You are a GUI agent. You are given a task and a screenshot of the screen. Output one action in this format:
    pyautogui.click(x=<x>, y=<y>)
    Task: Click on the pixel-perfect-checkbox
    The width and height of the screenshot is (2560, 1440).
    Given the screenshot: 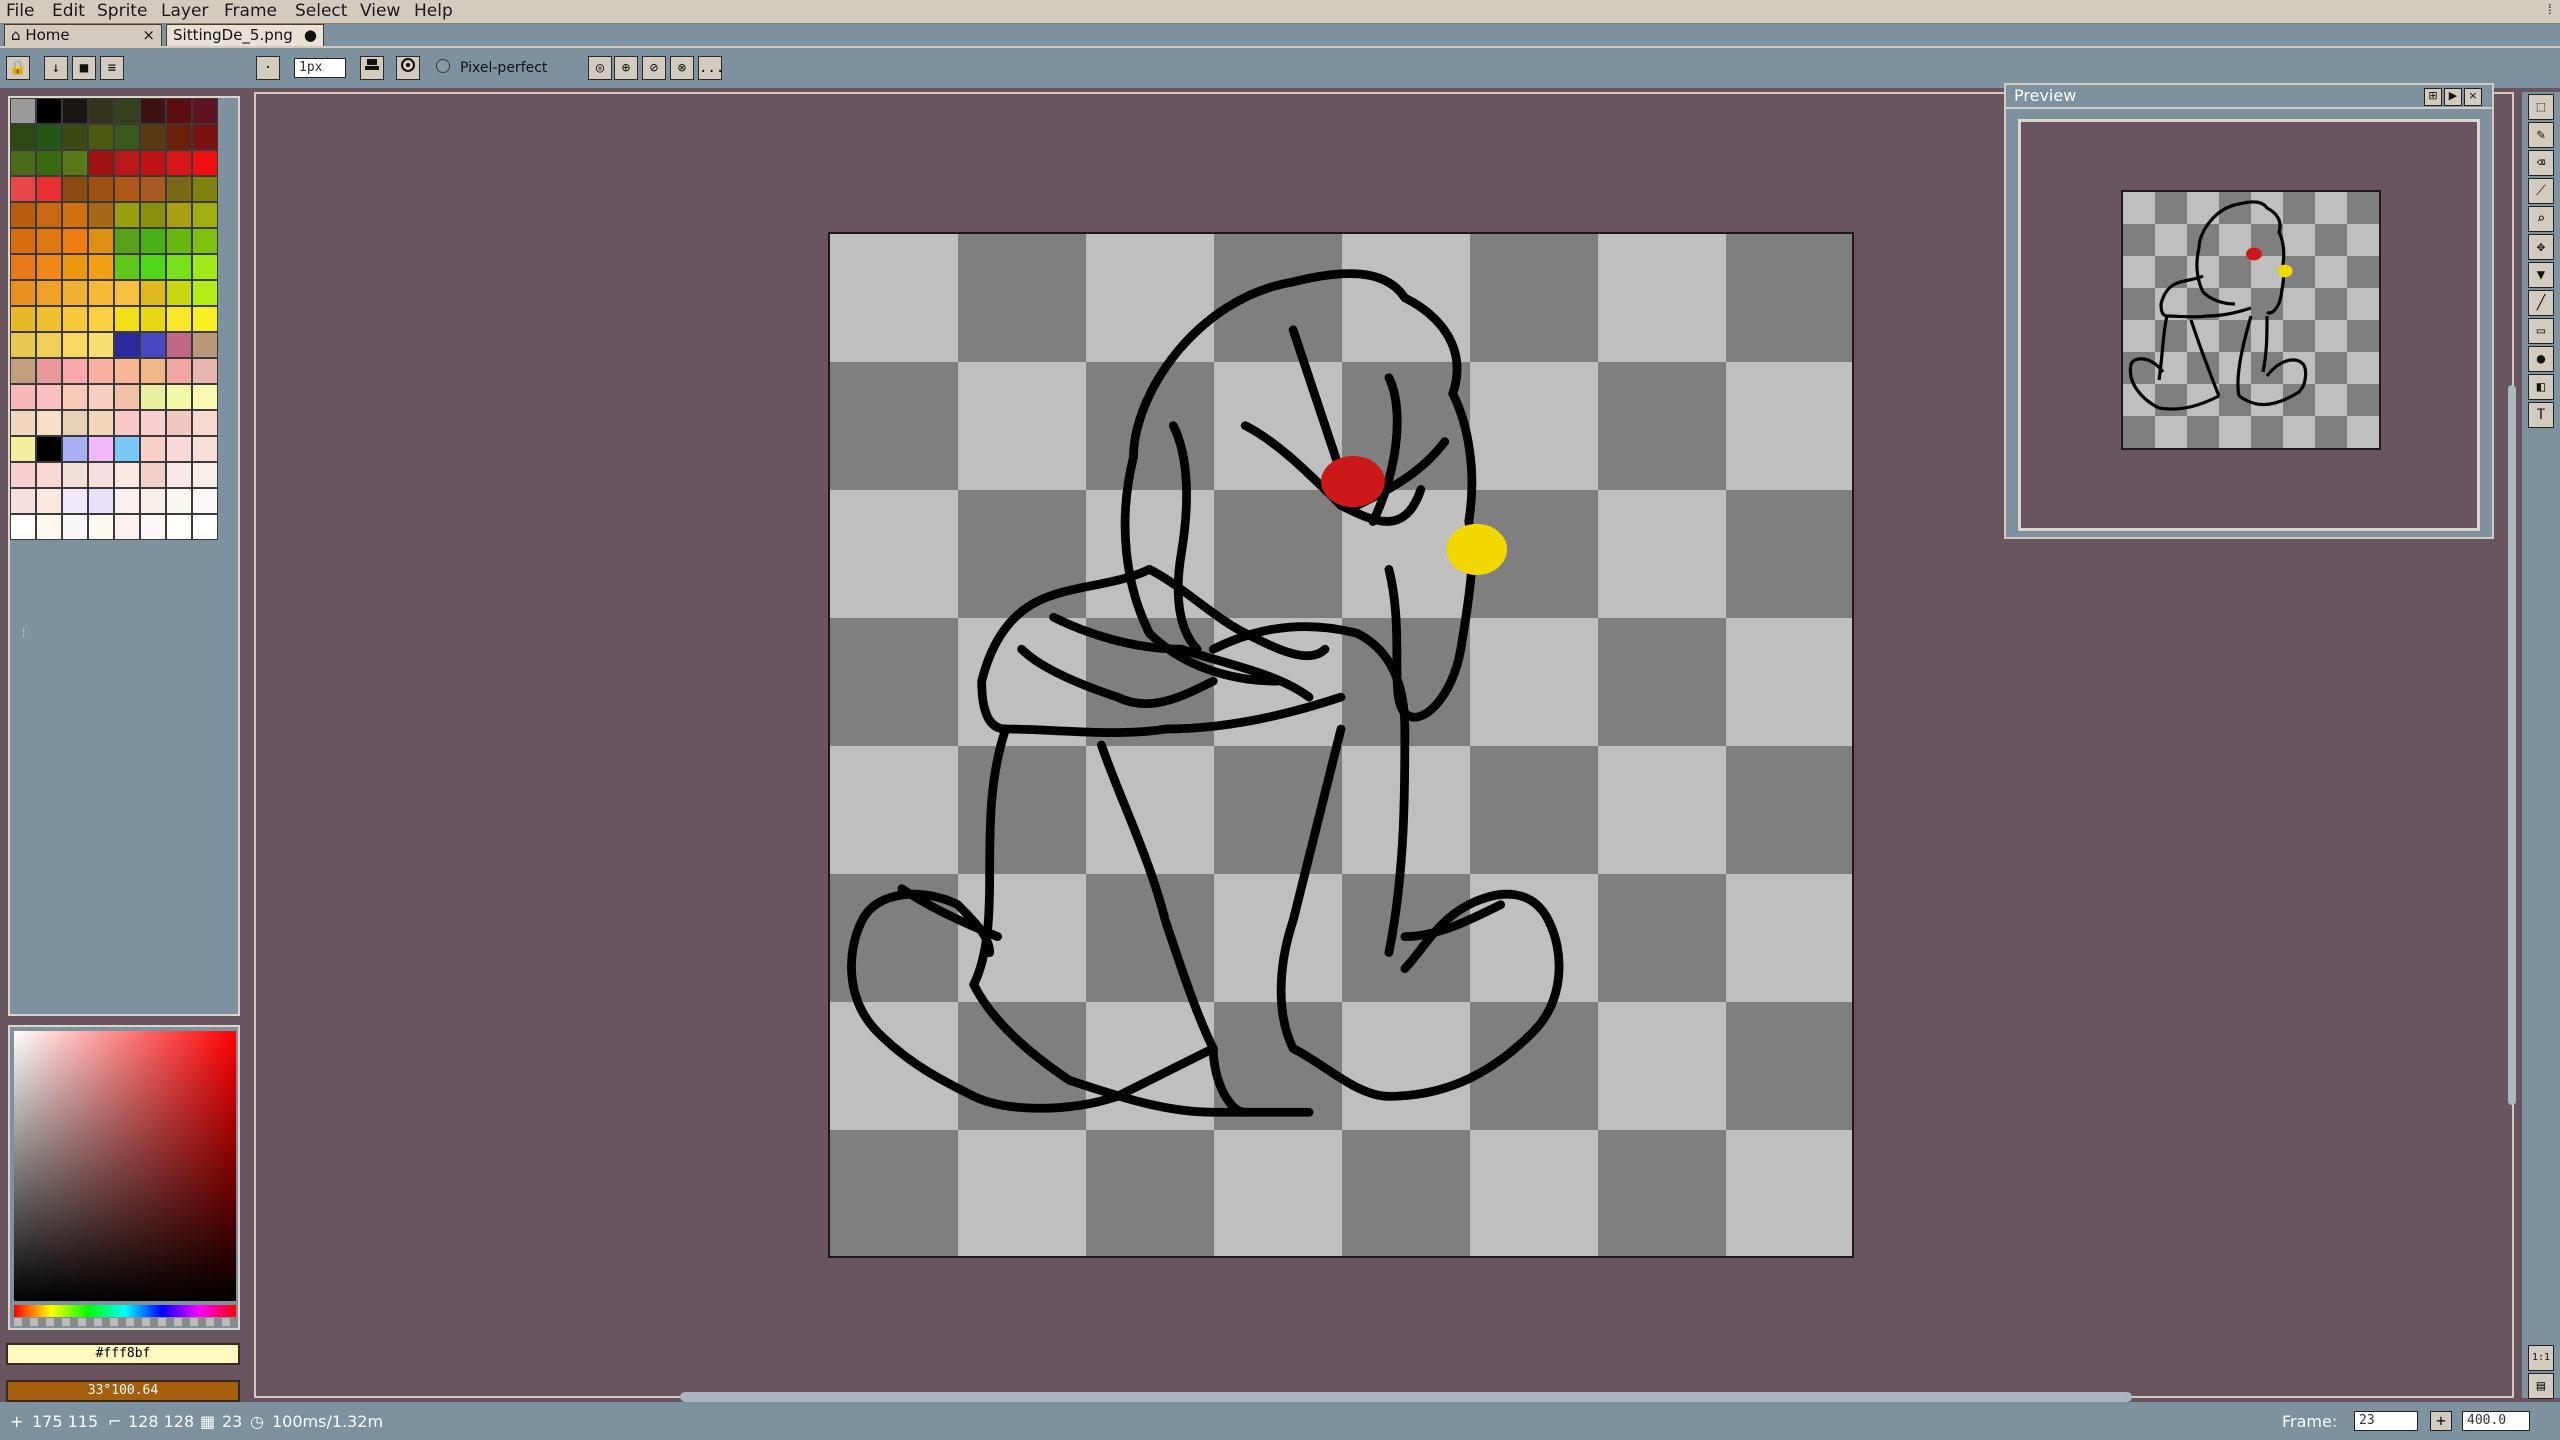 What is the action you would take?
    pyautogui.click(x=443, y=66)
    